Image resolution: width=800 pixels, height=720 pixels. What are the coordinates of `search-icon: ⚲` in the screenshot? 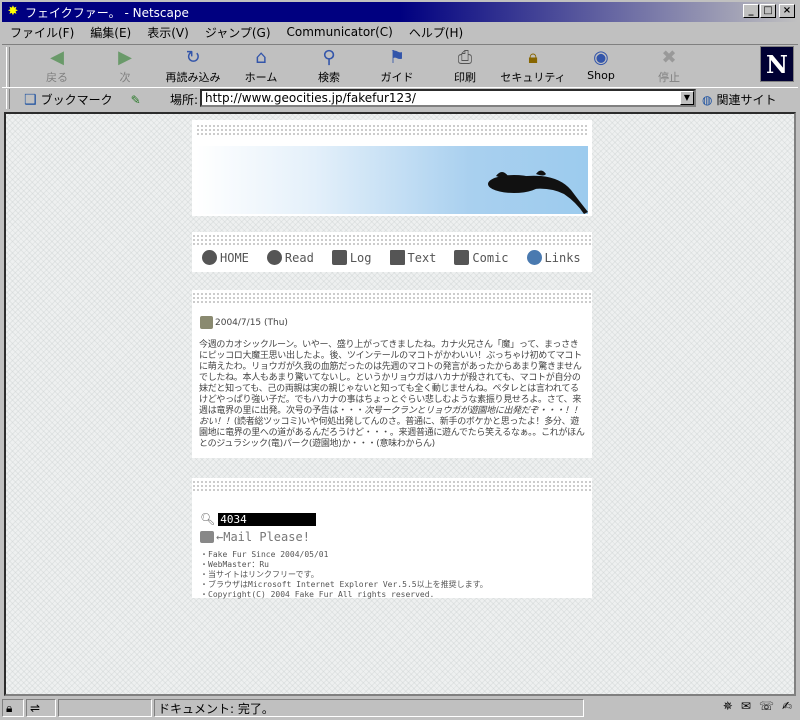 It's located at (329, 57).